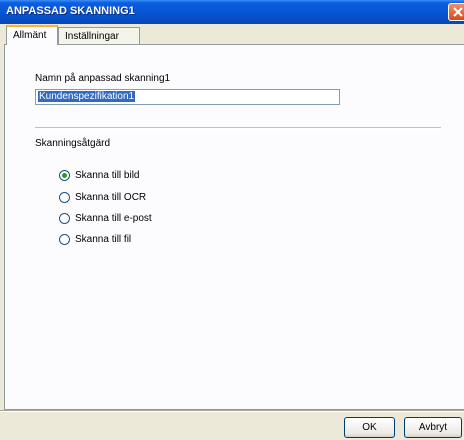 The width and height of the screenshot is (464, 440). What do you see at coordinates (107, 175) in the screenshot?
I see `radio-label: Skanna till bild` at bounding box center [107, 175].